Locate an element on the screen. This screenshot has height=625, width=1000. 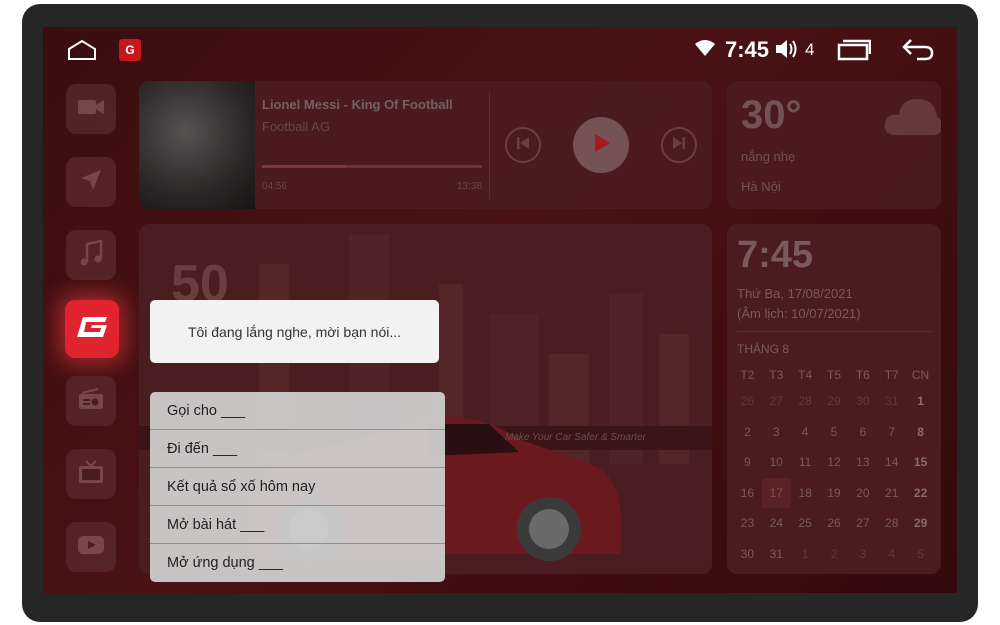
calendar-day: 6 is located at coordinates (862, 432).